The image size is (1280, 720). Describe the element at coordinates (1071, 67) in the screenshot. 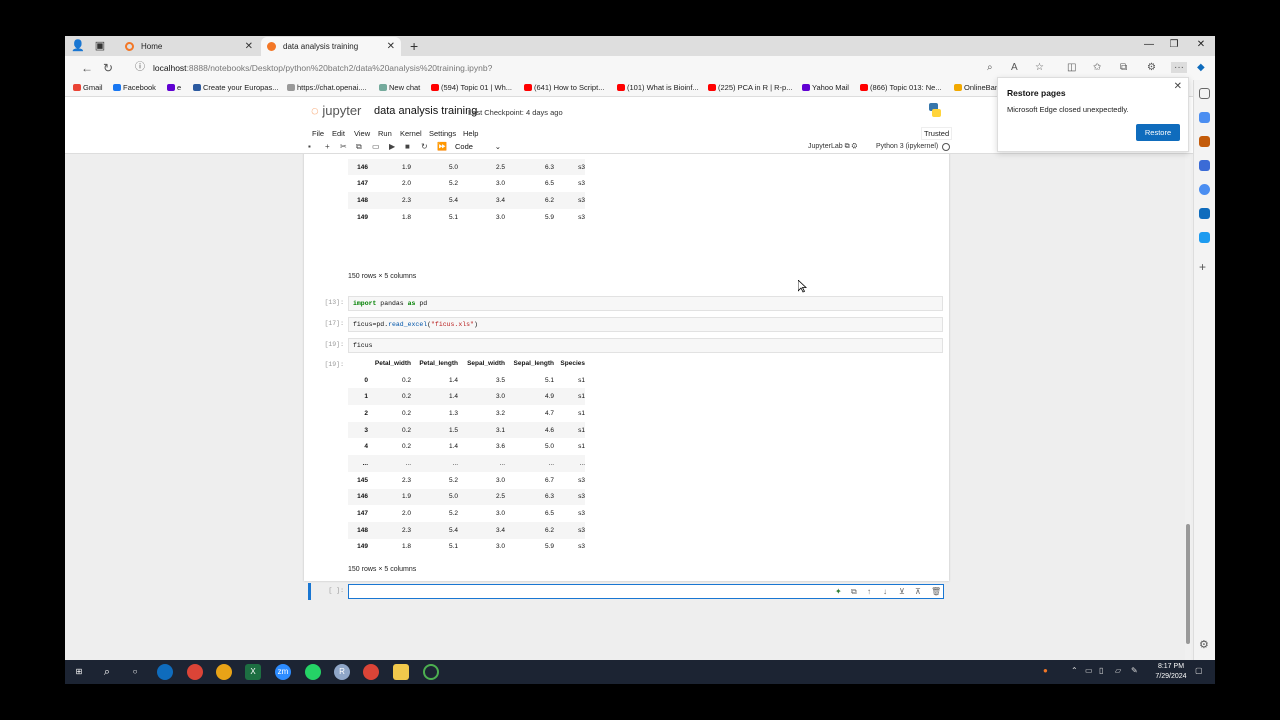

I see `split-screen-icon: ◫` at that location.